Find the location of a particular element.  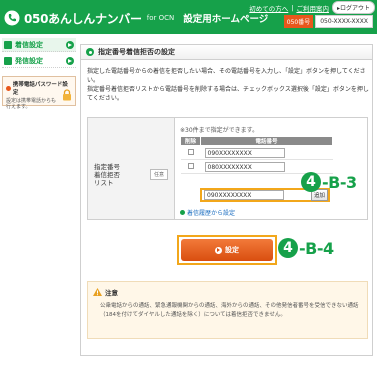

notice-title: 注意 is located at coordinates (105, 292).